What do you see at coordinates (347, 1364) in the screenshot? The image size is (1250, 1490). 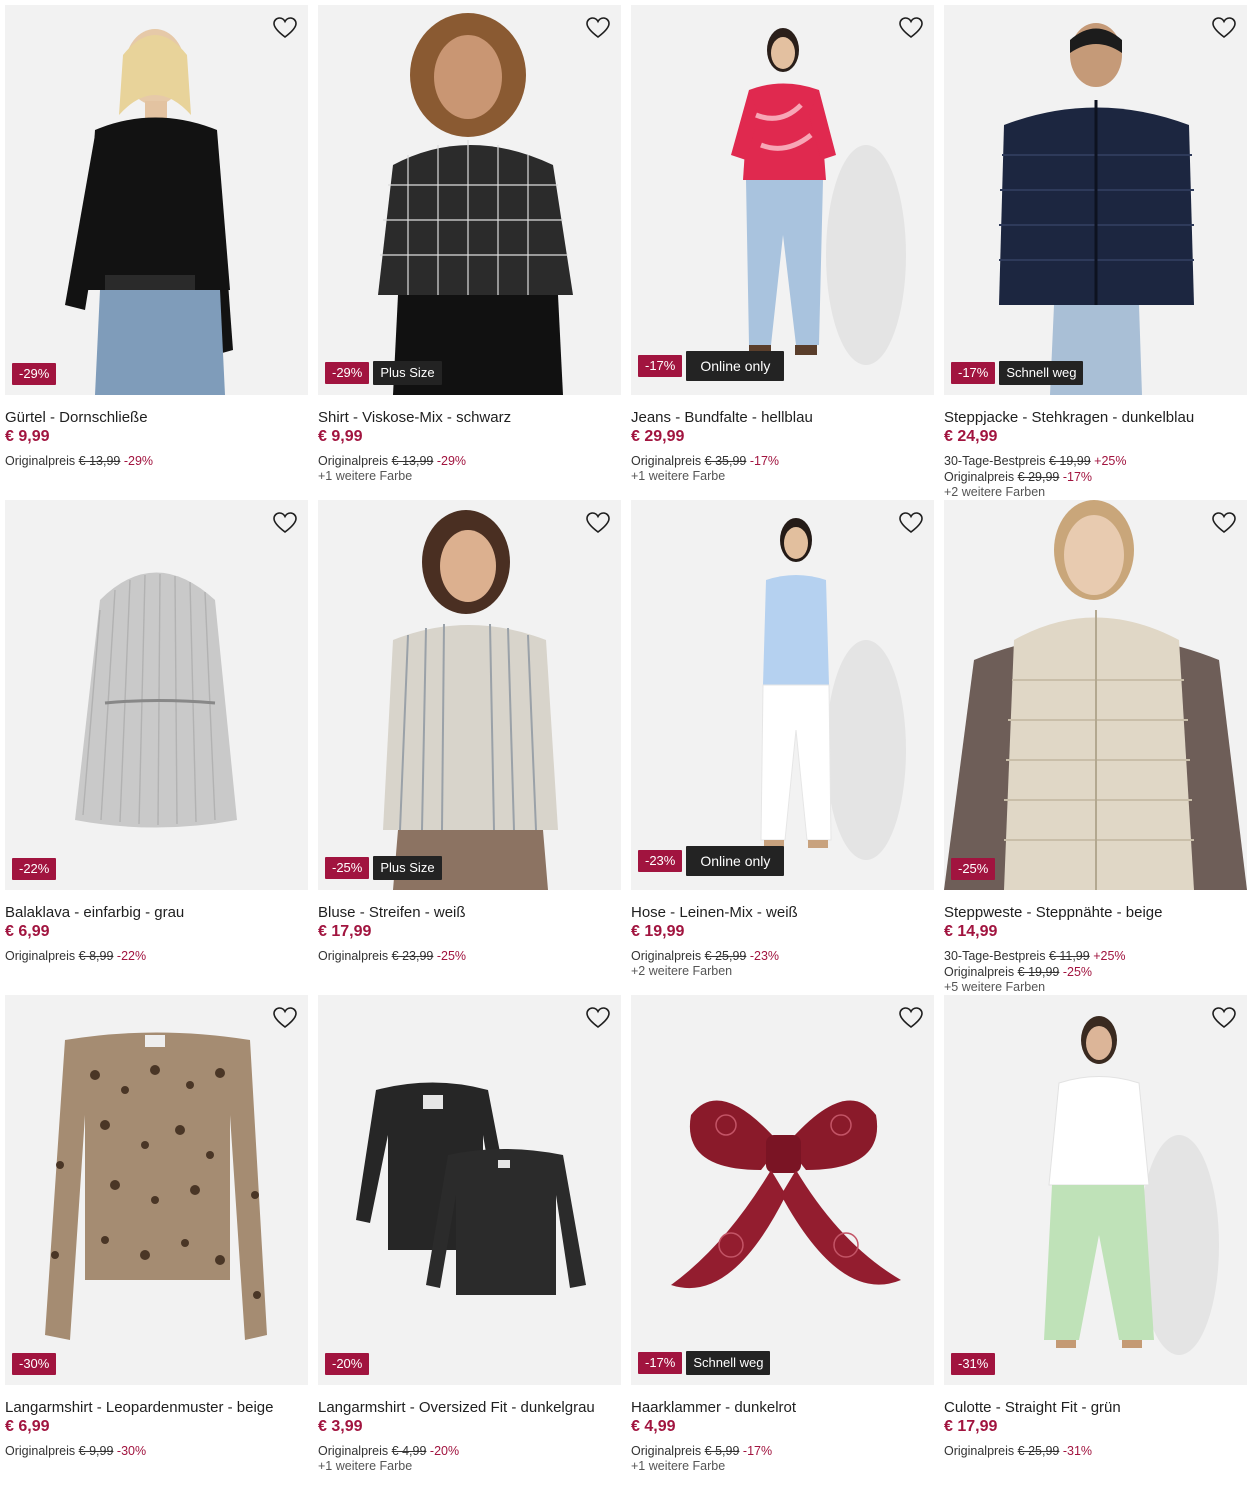 I see `discount-badge: -20%` at bounding box center [347, 1364].